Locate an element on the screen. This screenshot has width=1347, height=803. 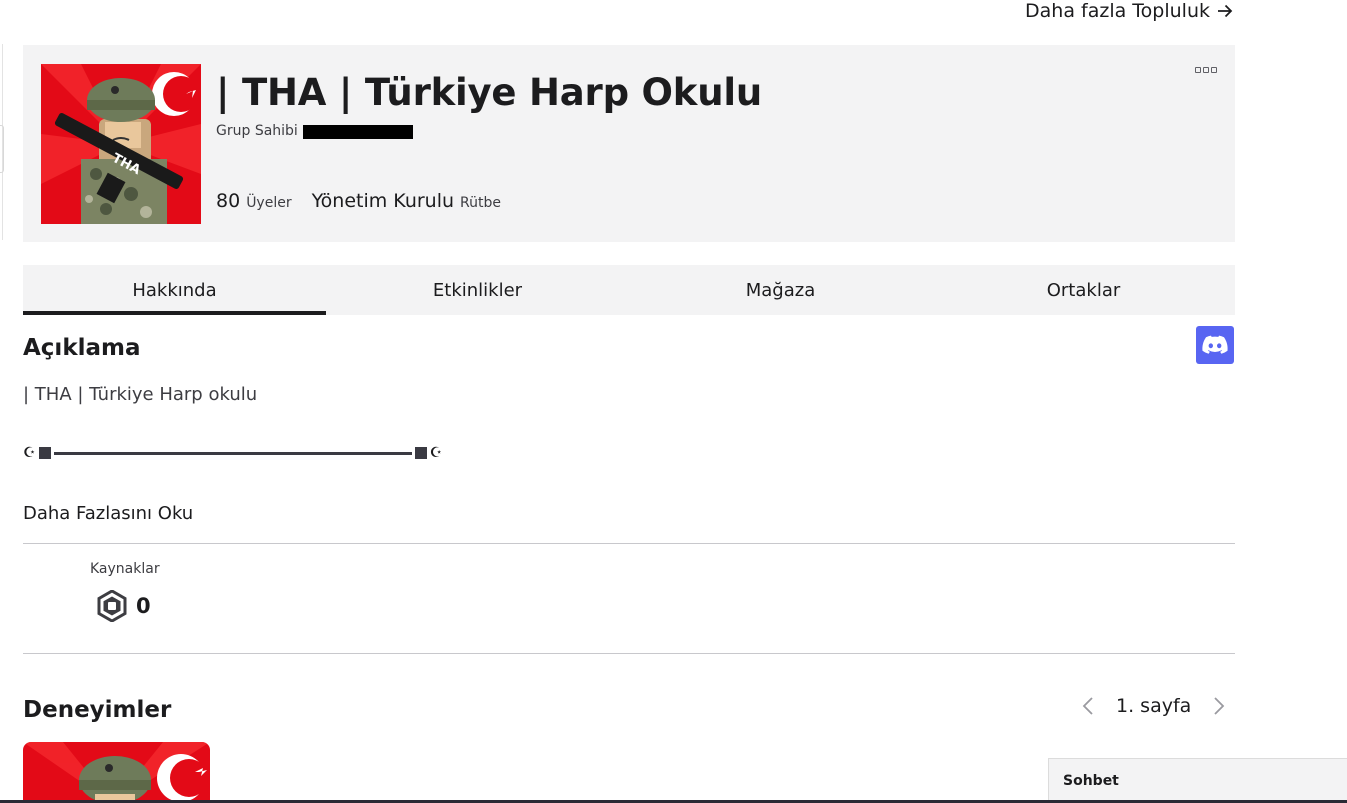
tab-about: Hakkında is located at coordinates (174, 290).